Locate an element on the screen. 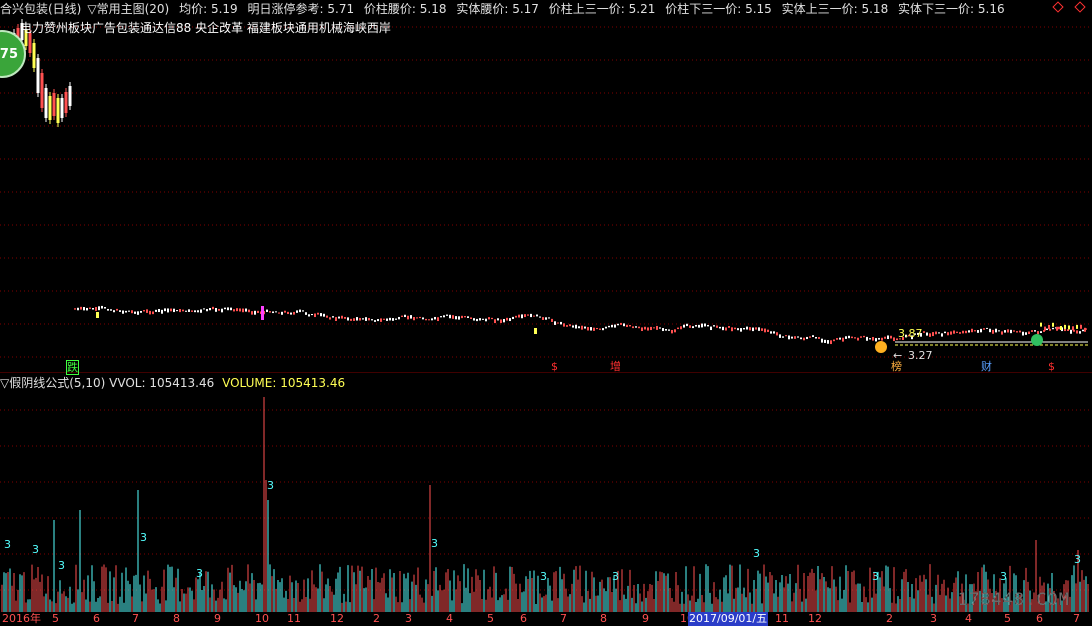  event-marker-increase: 增 is located at coordinates (615, 366).